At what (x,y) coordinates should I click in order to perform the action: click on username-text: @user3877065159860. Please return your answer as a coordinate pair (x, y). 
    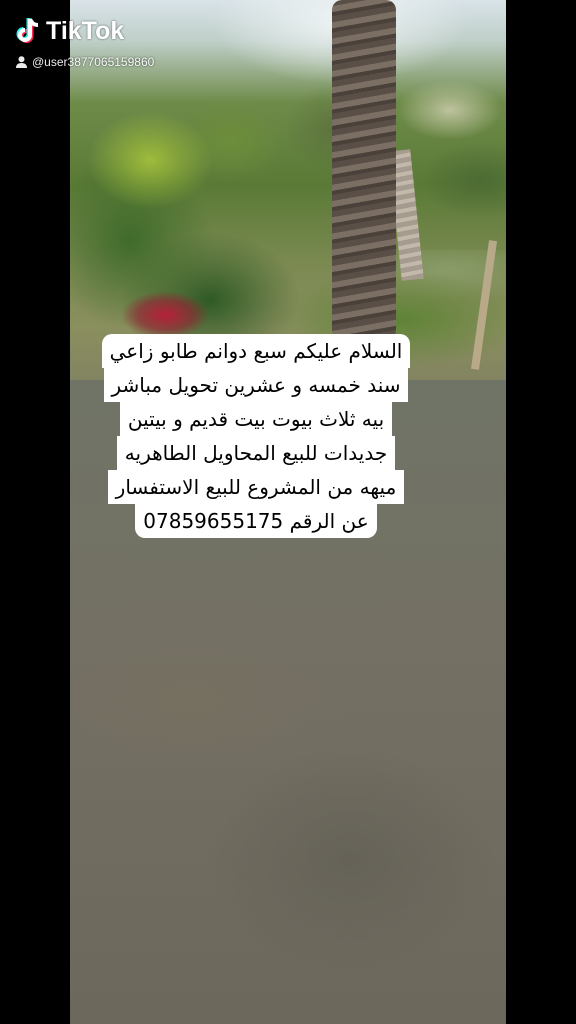
    Looking at the image, I should click on (93, 62).